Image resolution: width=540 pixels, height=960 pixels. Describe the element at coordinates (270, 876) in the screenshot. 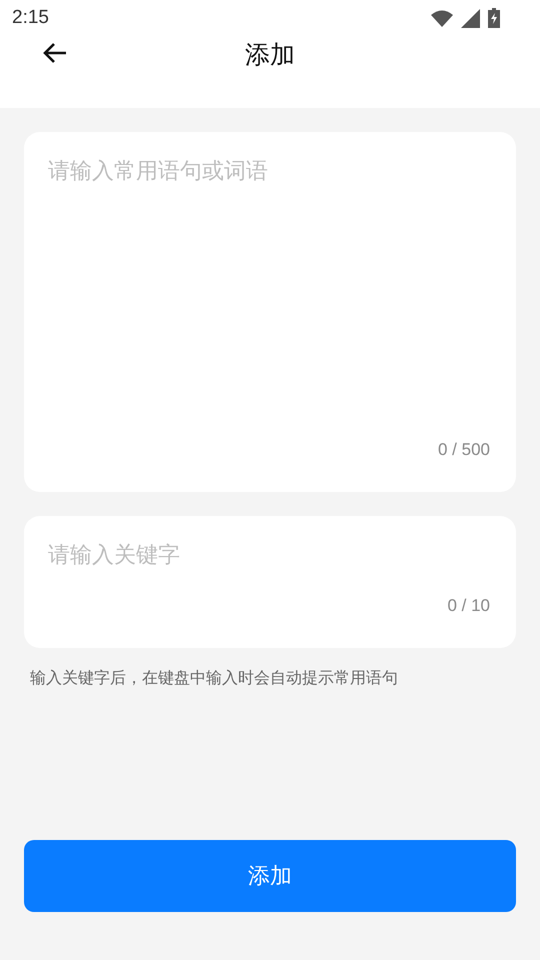

I see `add-button: 添加` at that location.